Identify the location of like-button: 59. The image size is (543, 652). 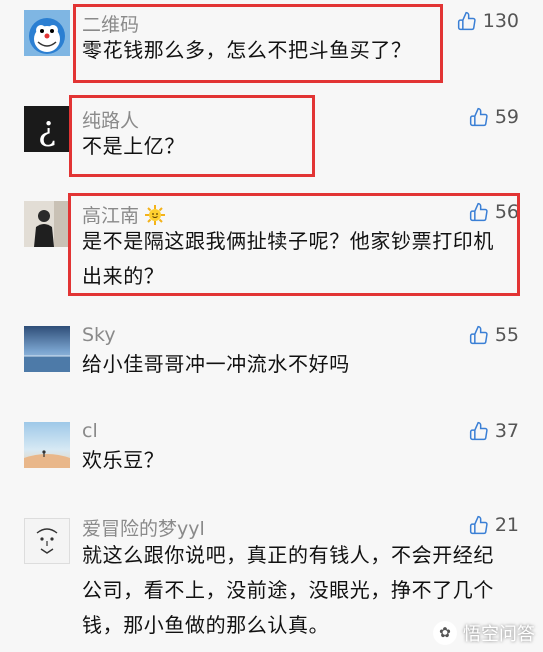
(494, 117).